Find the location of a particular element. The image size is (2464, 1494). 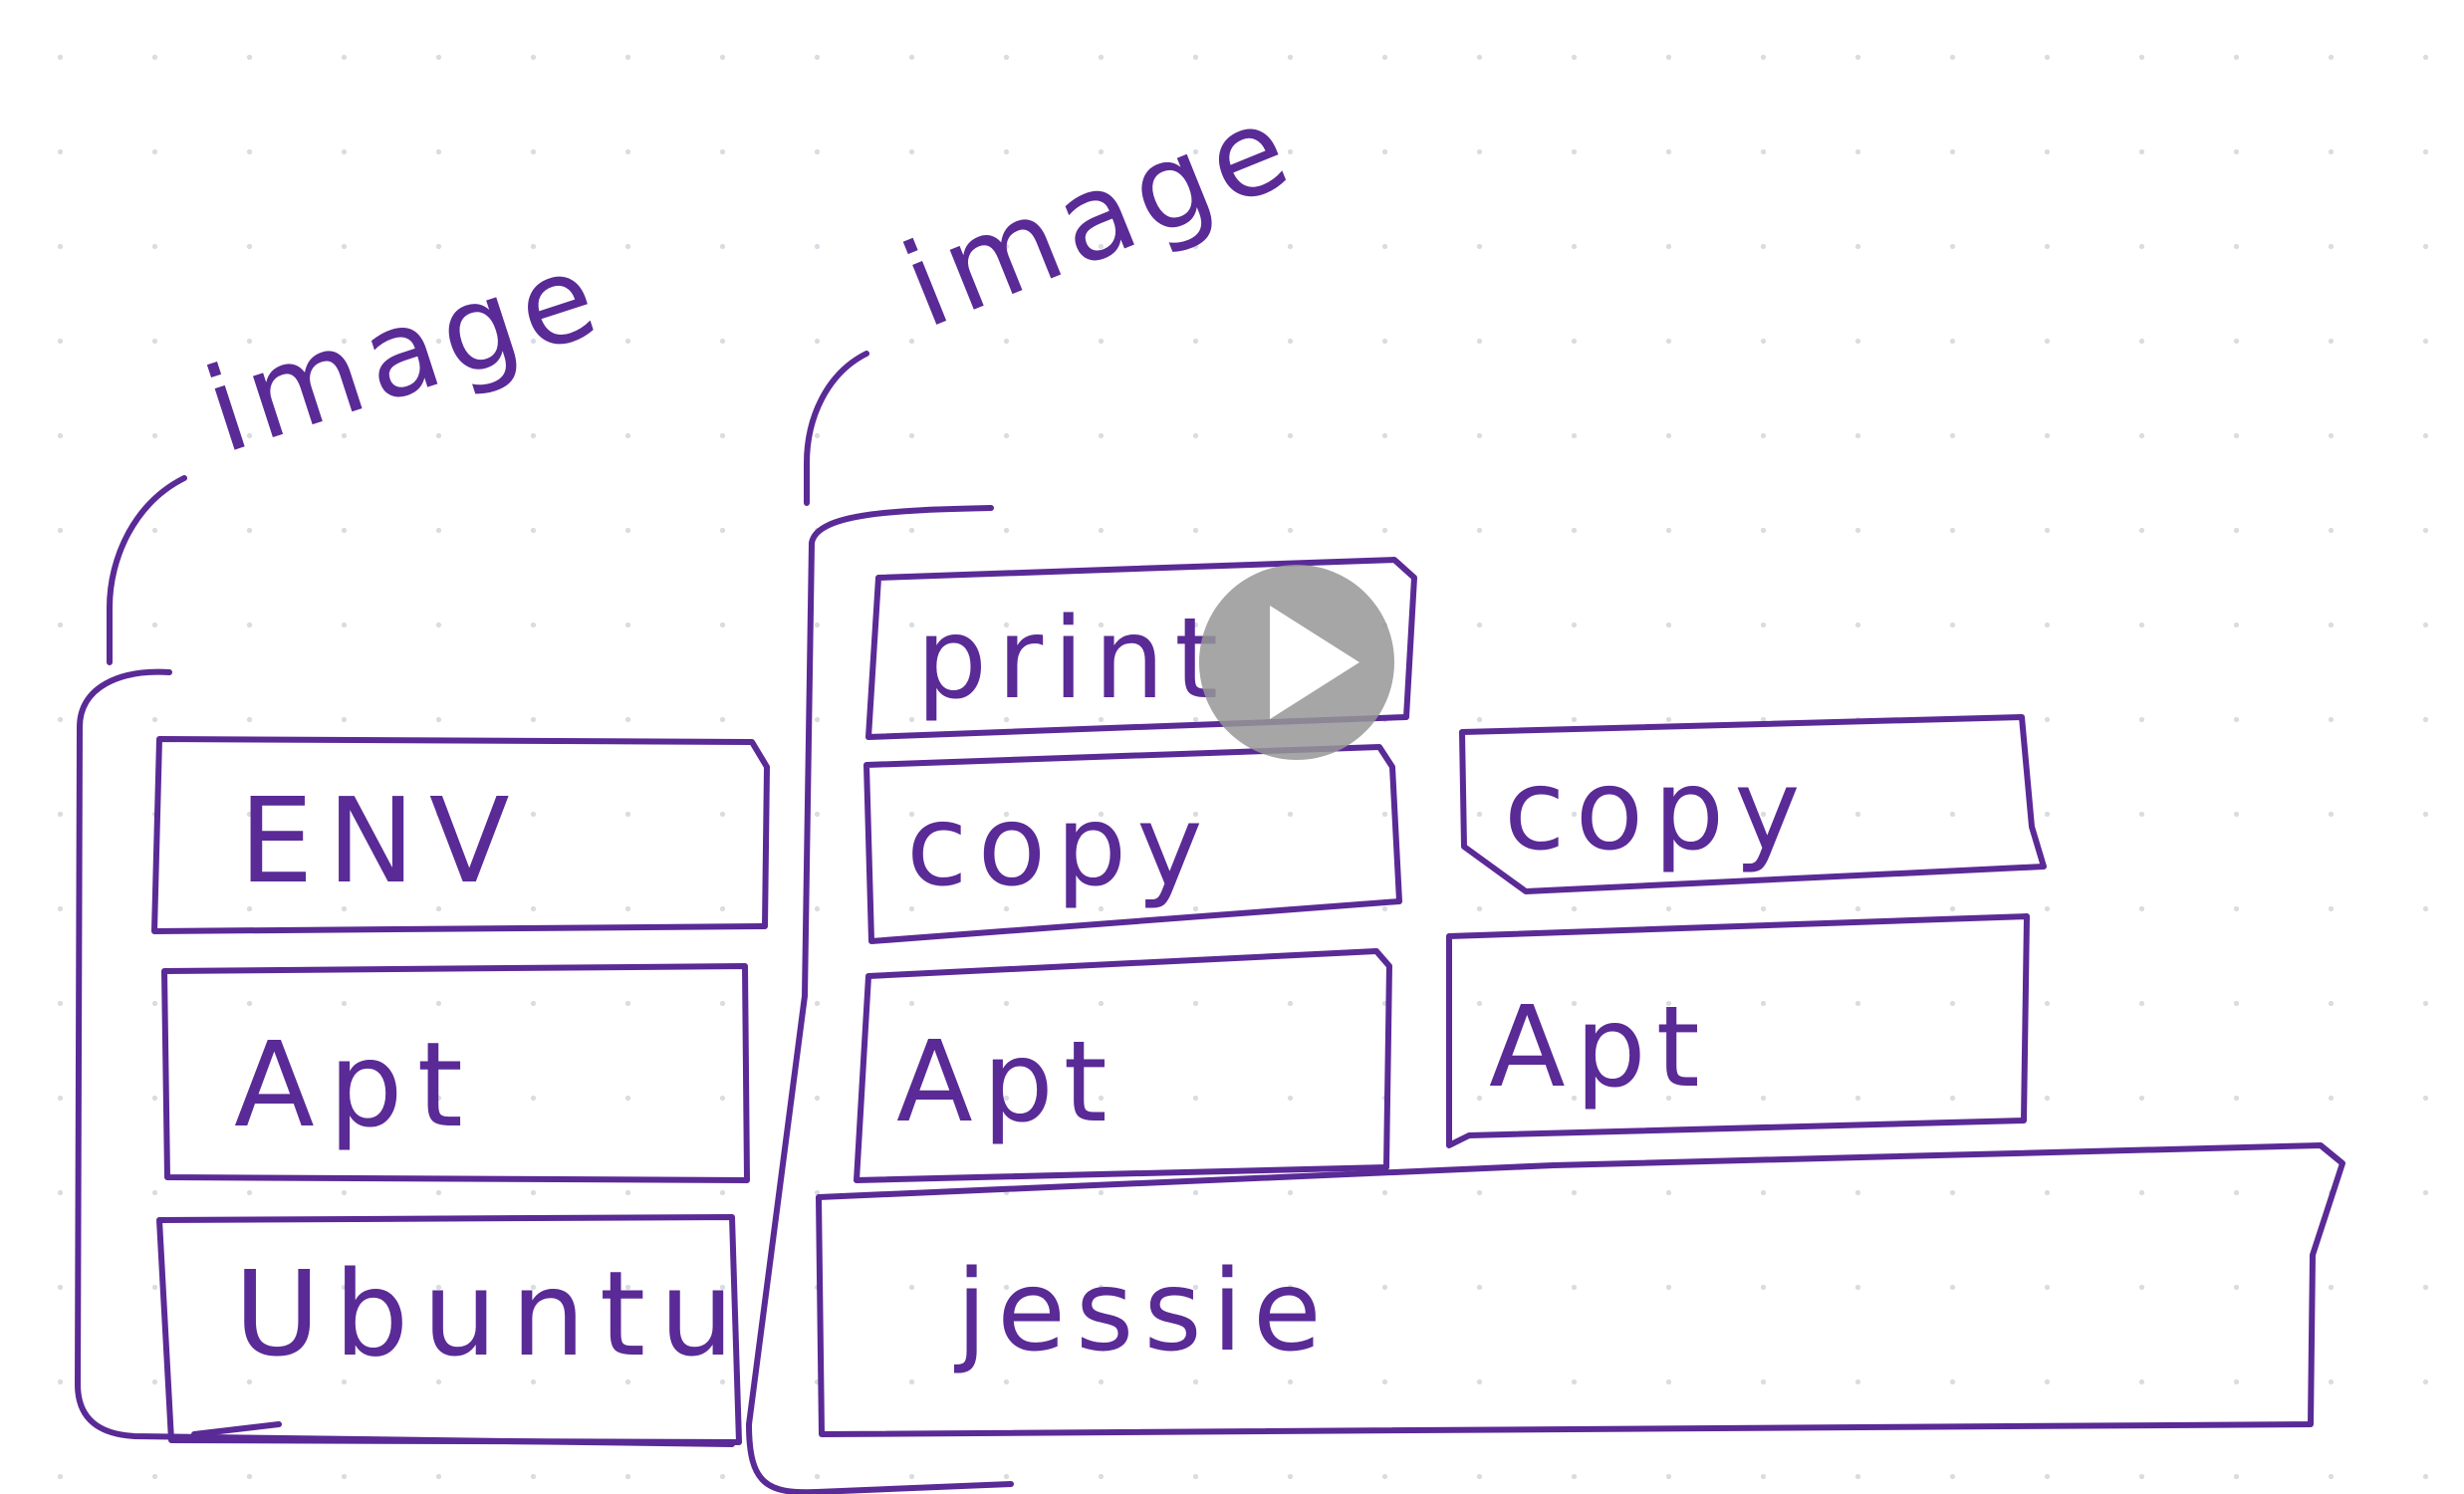

middle-layer-apt-label: Apt is located at coordinates (1006, 1083).